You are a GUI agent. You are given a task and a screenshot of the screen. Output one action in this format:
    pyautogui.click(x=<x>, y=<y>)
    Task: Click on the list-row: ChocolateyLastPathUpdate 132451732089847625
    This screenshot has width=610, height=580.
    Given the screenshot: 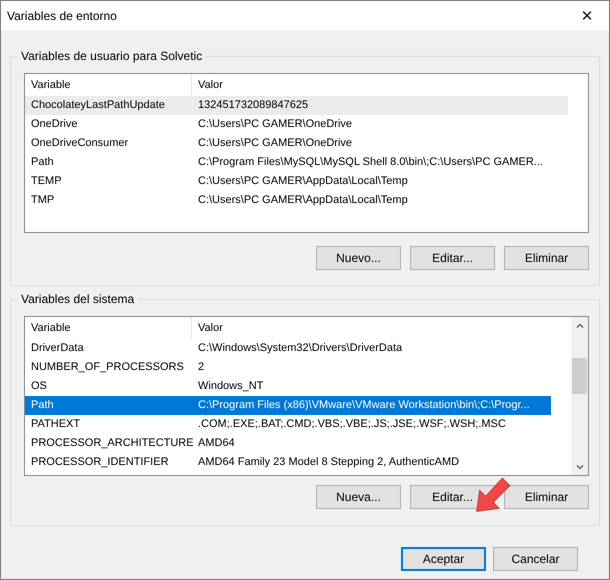 What is the action you would take?
    pyautogui.click(x=296, y=105)
    